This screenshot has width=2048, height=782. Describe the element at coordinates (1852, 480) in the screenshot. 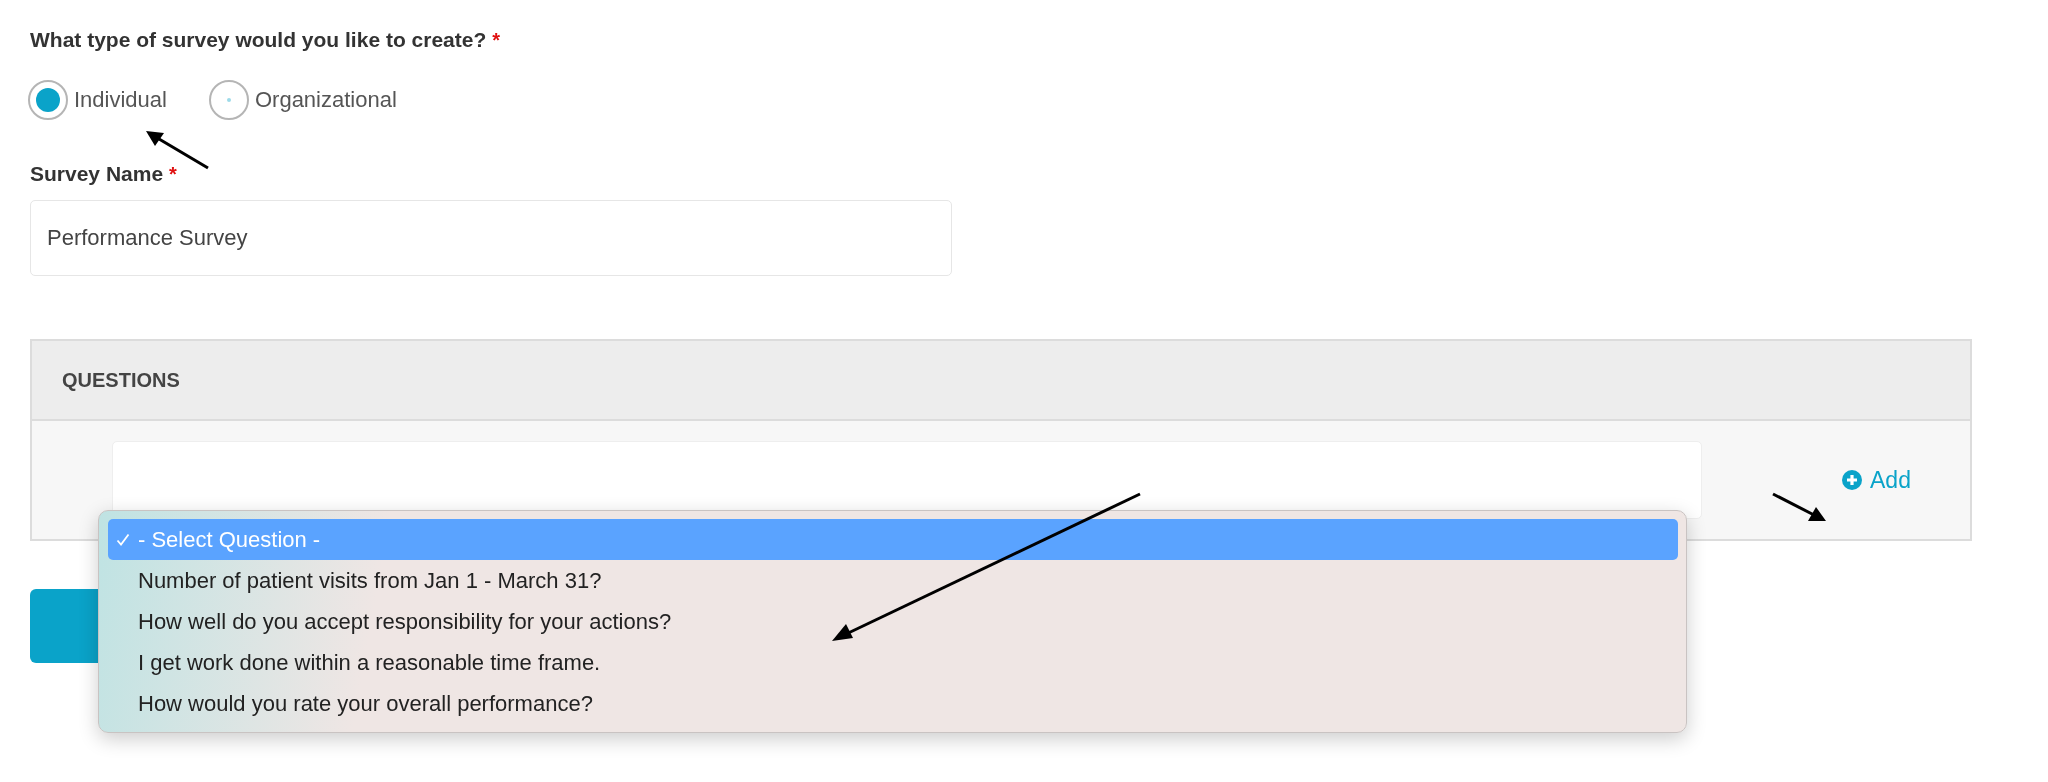

I see `plus-icon` at that location.